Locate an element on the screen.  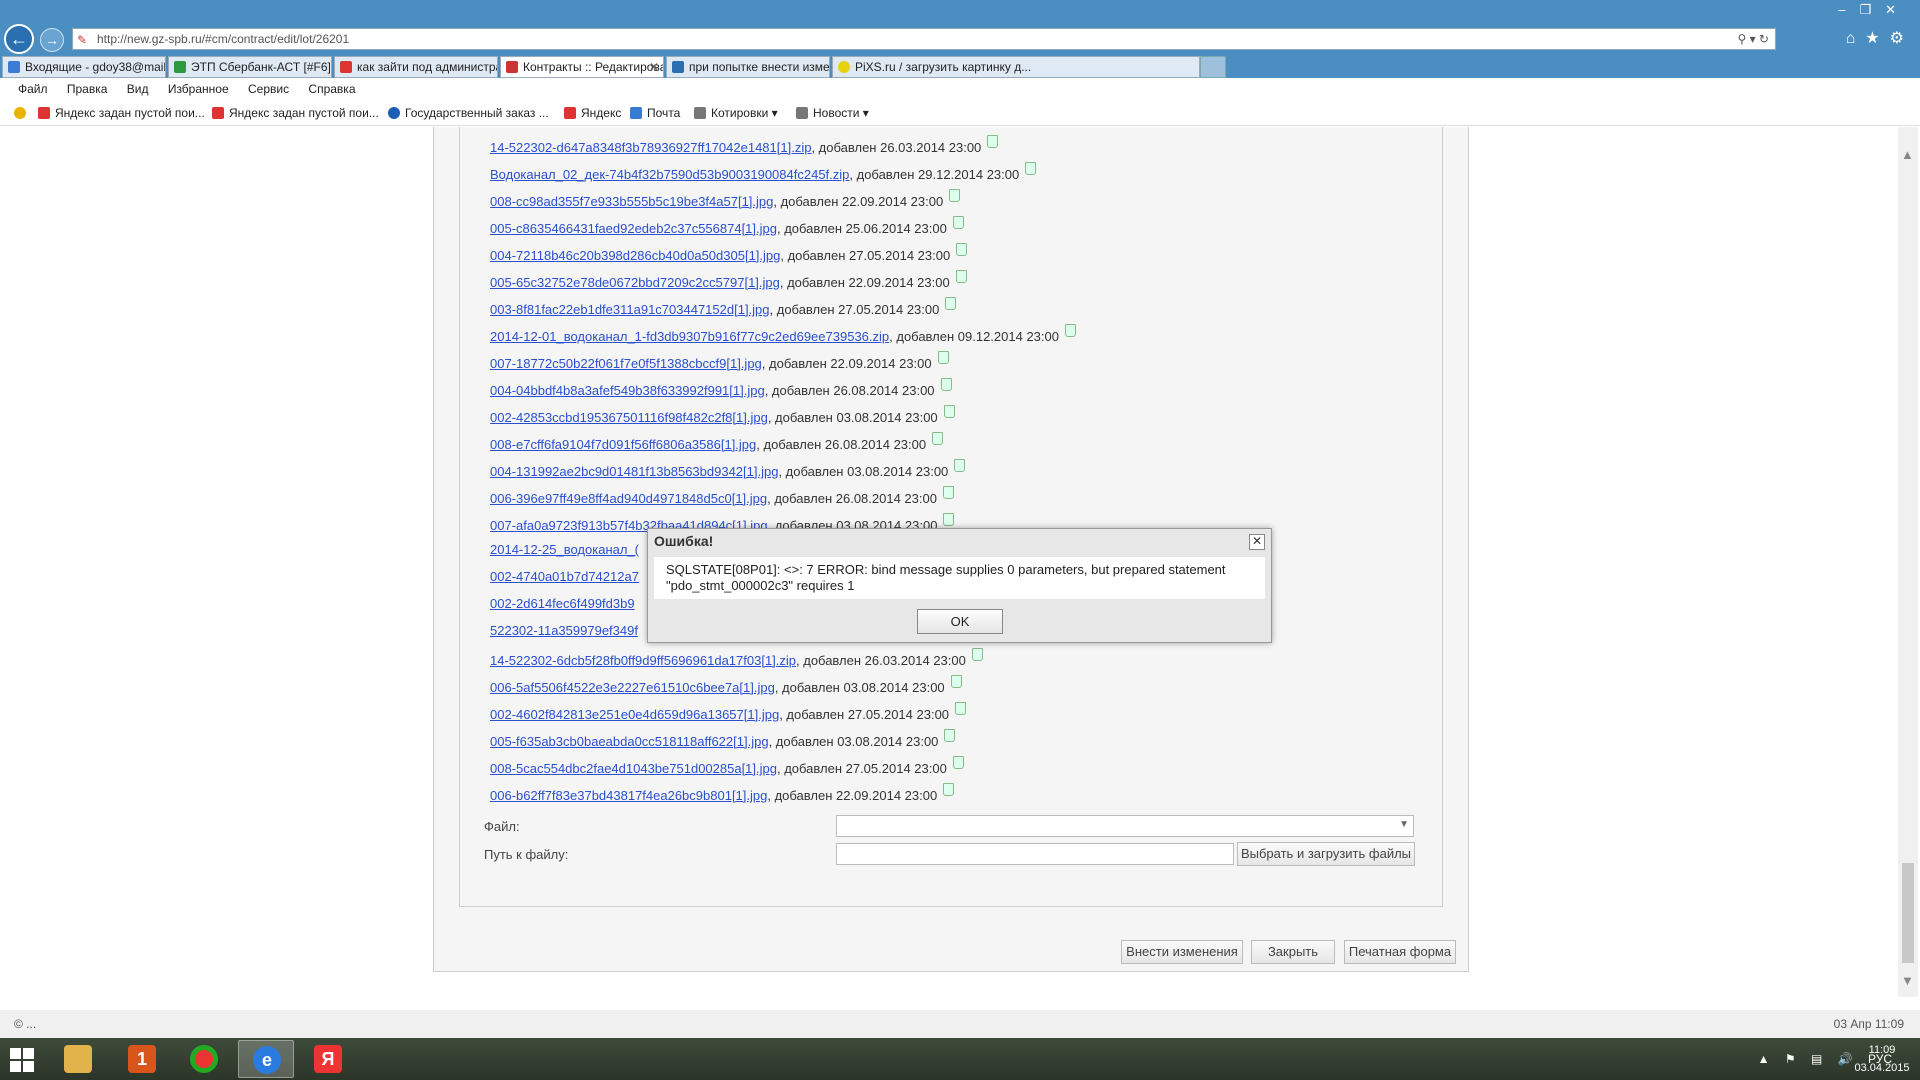
tab-sberbank: ЭТП Сбербанк-АСТ [#F6] is located at coordinates (250, 67).